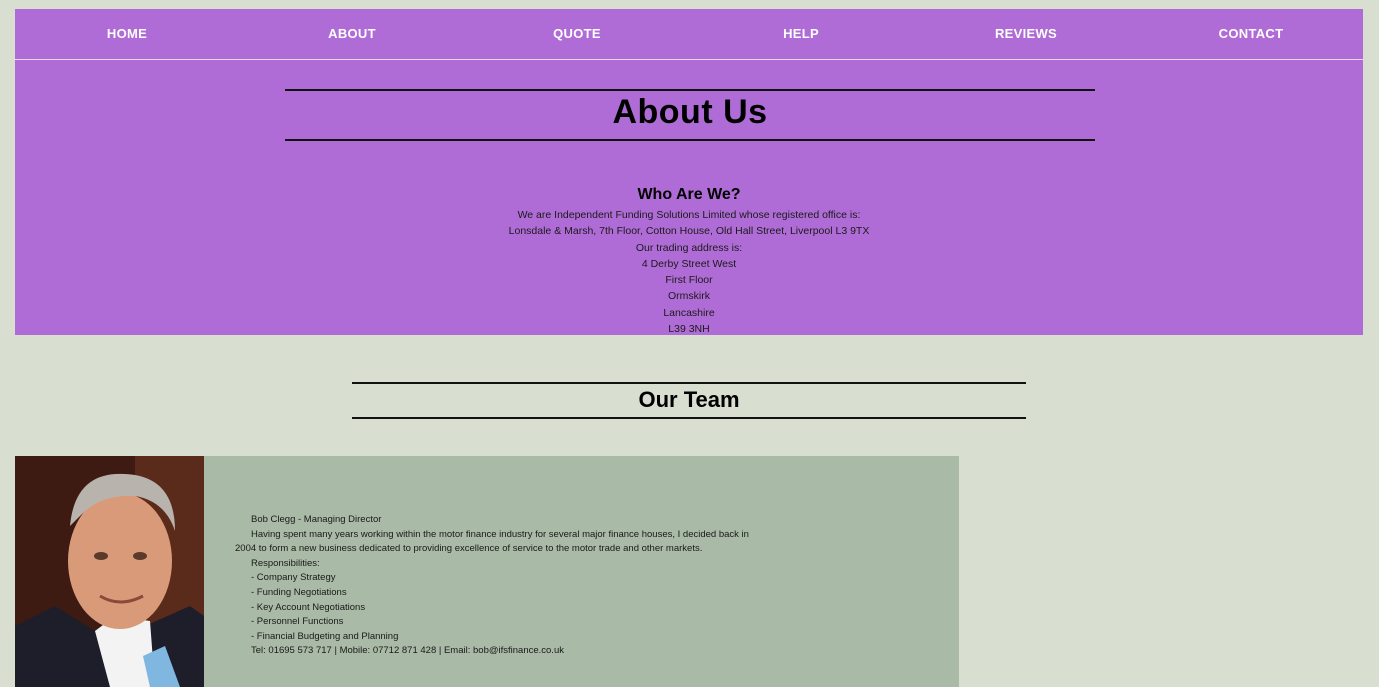 The image size is (1379, 687). Describe the element at coordinates (577, 33) in the screenshot. I see `nav-item-quote: QUOTE` at that location.